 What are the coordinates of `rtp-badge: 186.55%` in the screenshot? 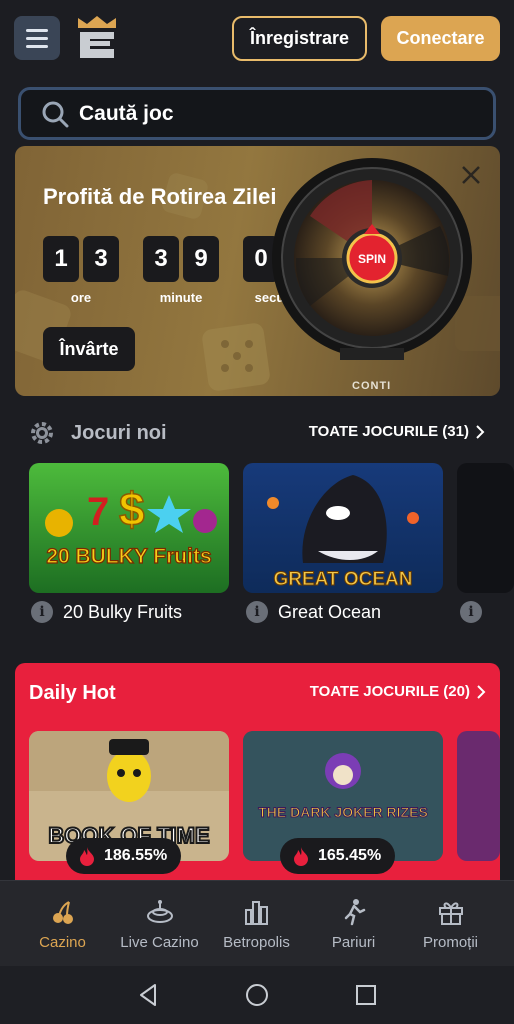 It's located at (124, 856).